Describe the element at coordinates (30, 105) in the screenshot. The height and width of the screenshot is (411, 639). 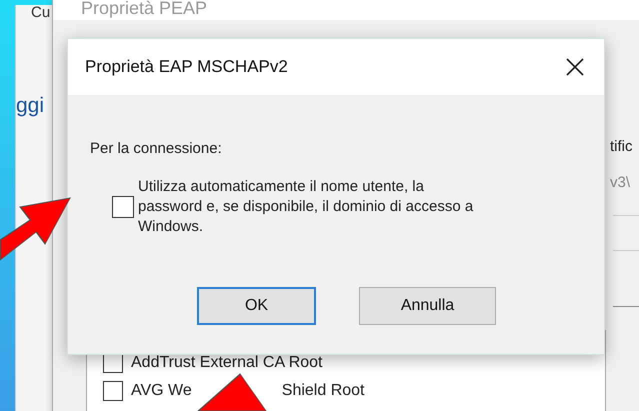
I see `link-text: ggi` at that location.